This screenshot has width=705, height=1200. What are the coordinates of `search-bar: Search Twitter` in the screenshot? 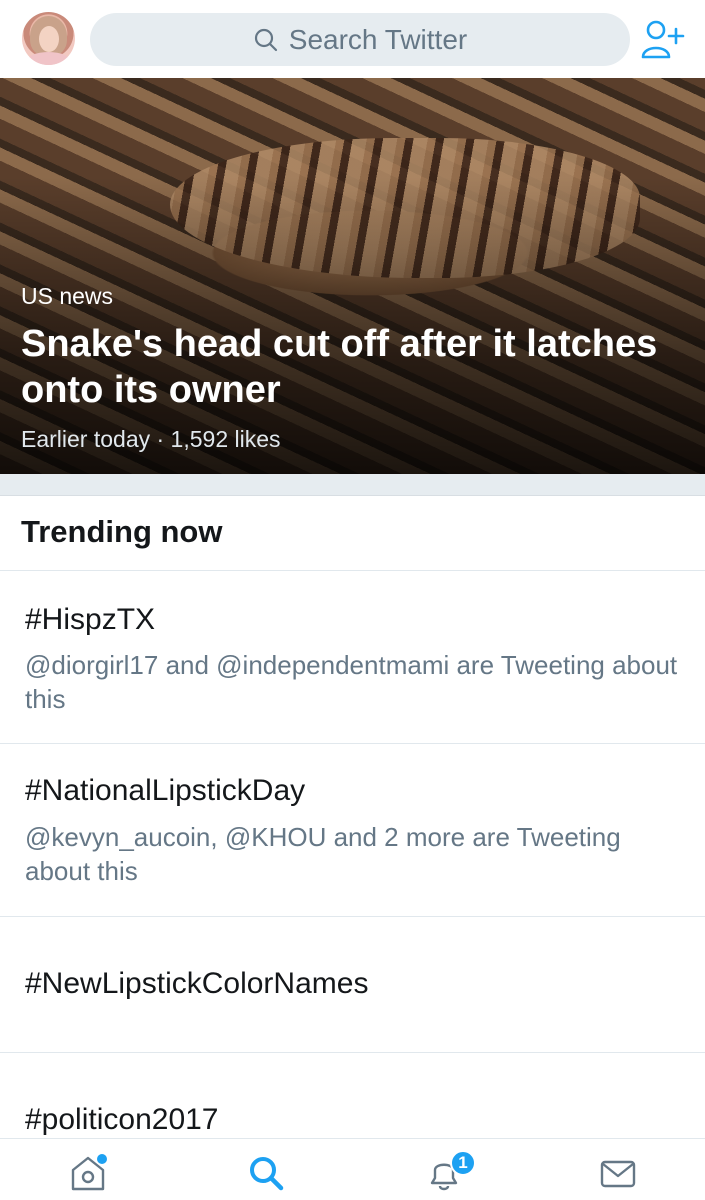 It's located at (360, 39).